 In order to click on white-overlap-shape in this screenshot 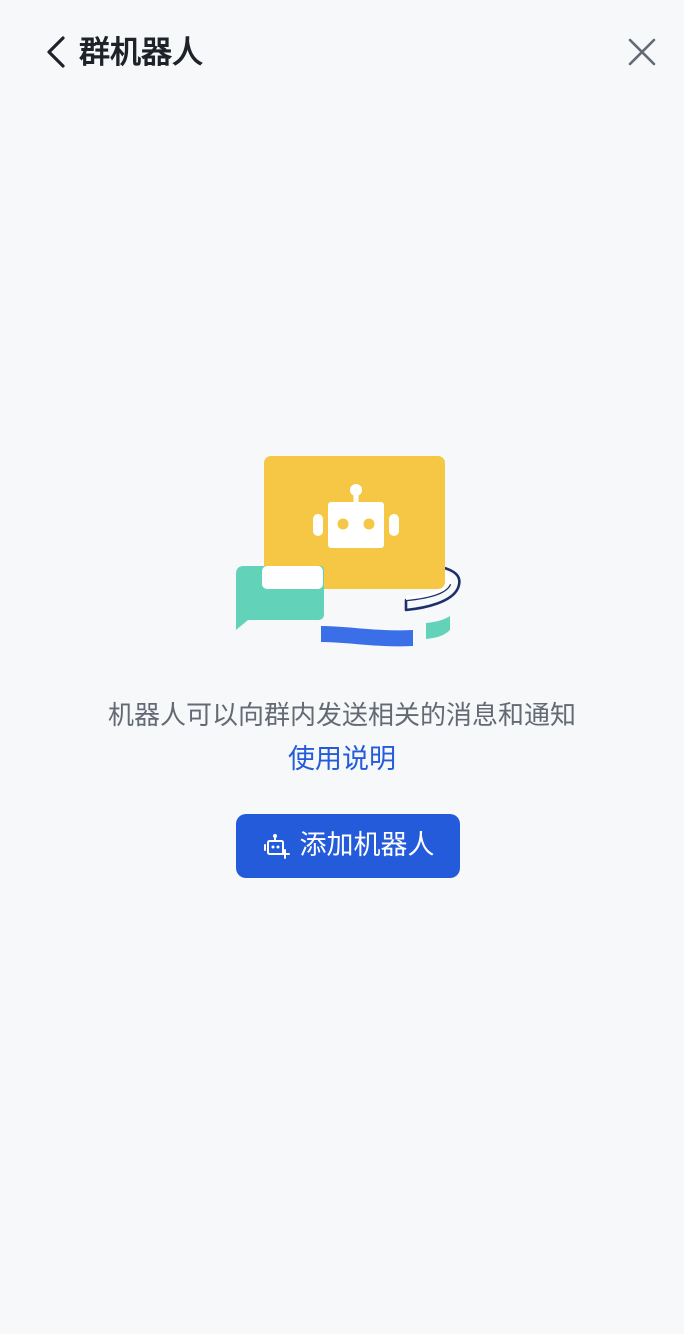, I will do `click(292, 577)`.